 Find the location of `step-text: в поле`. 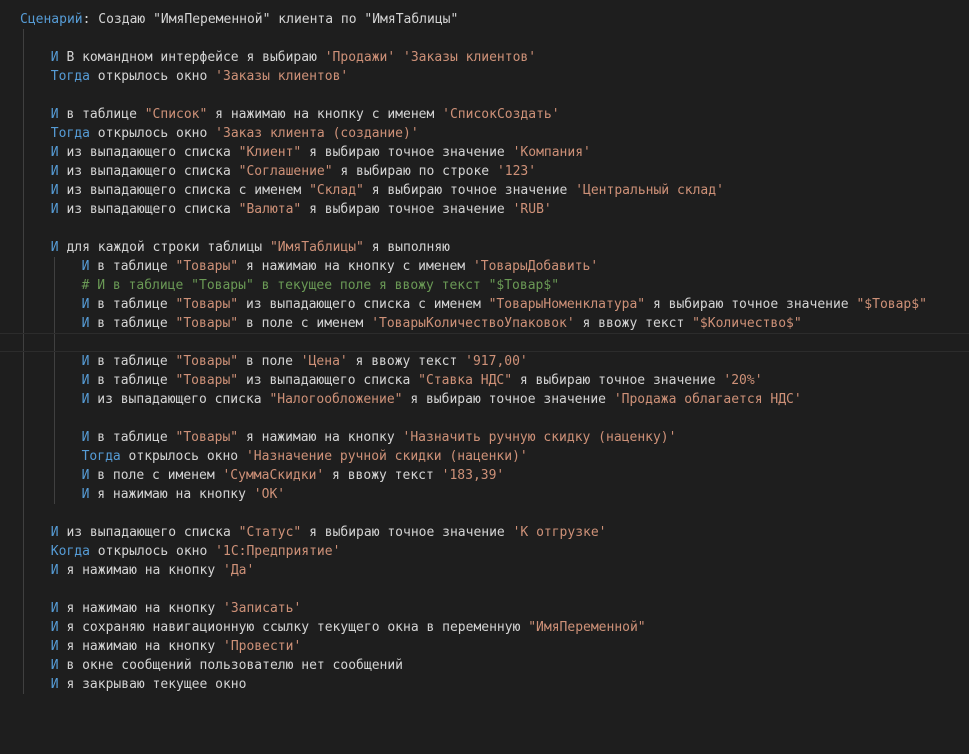

step-text: в поле is located at coordinates (269, 361).